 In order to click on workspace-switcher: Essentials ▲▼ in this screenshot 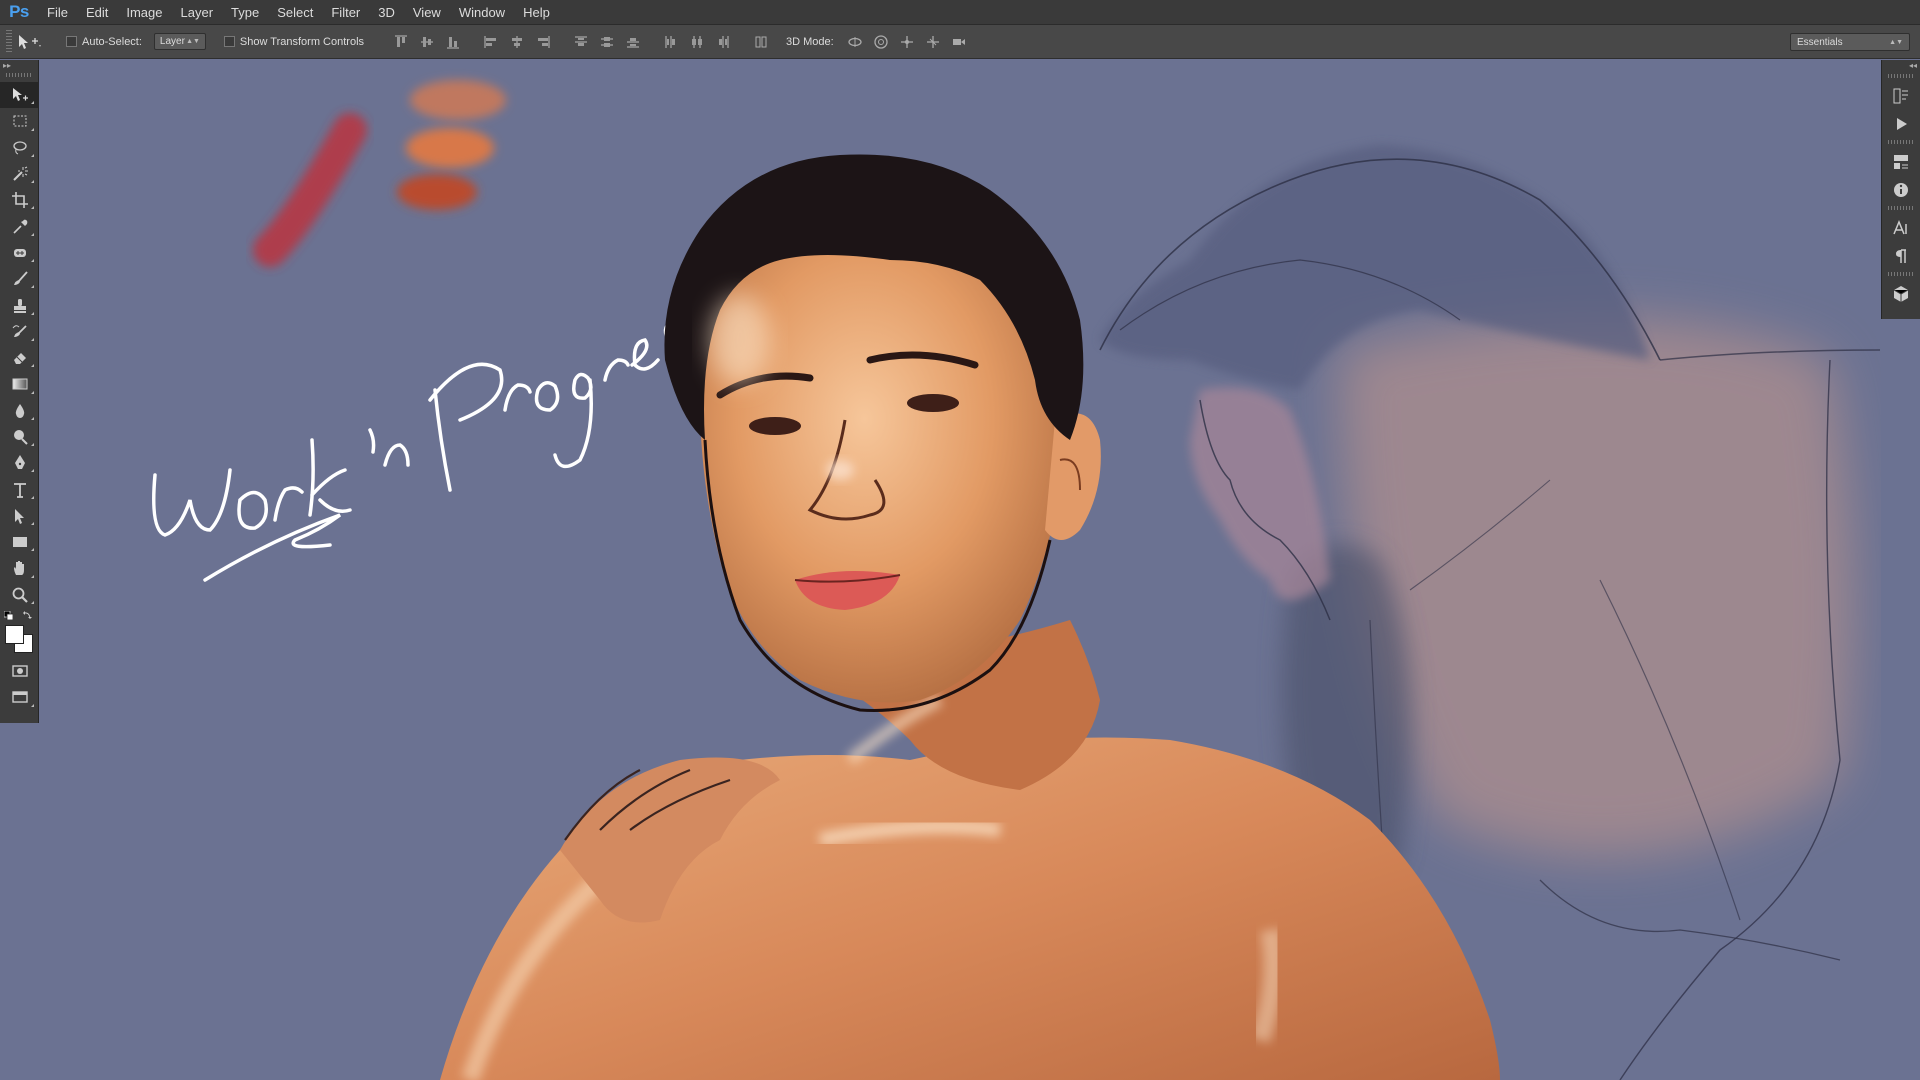, I will do `click(1850, 42)`.